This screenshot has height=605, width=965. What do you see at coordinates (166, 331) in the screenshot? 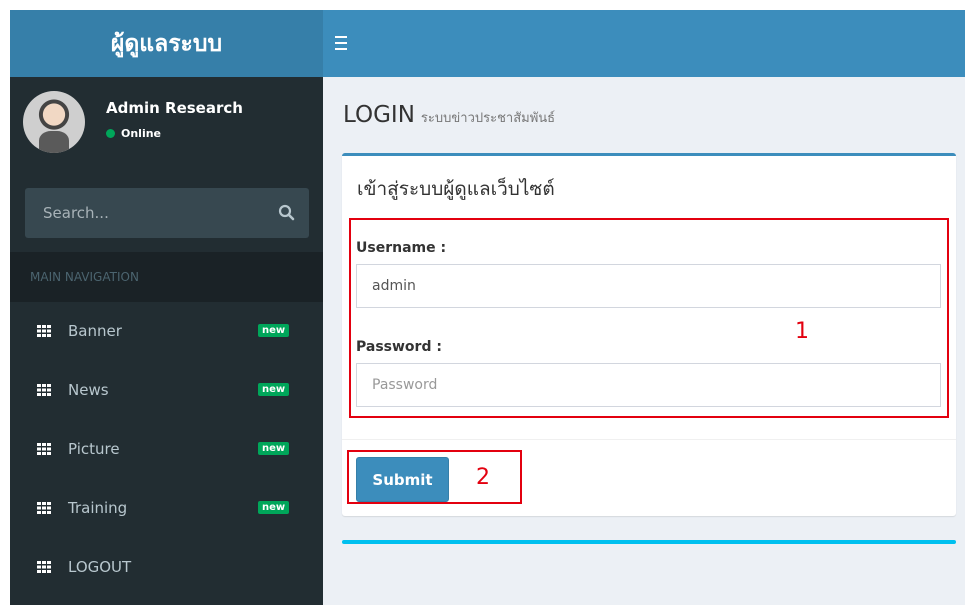
I see `sidebar-item-banner: Banner new` at bounding box center [166, 331].